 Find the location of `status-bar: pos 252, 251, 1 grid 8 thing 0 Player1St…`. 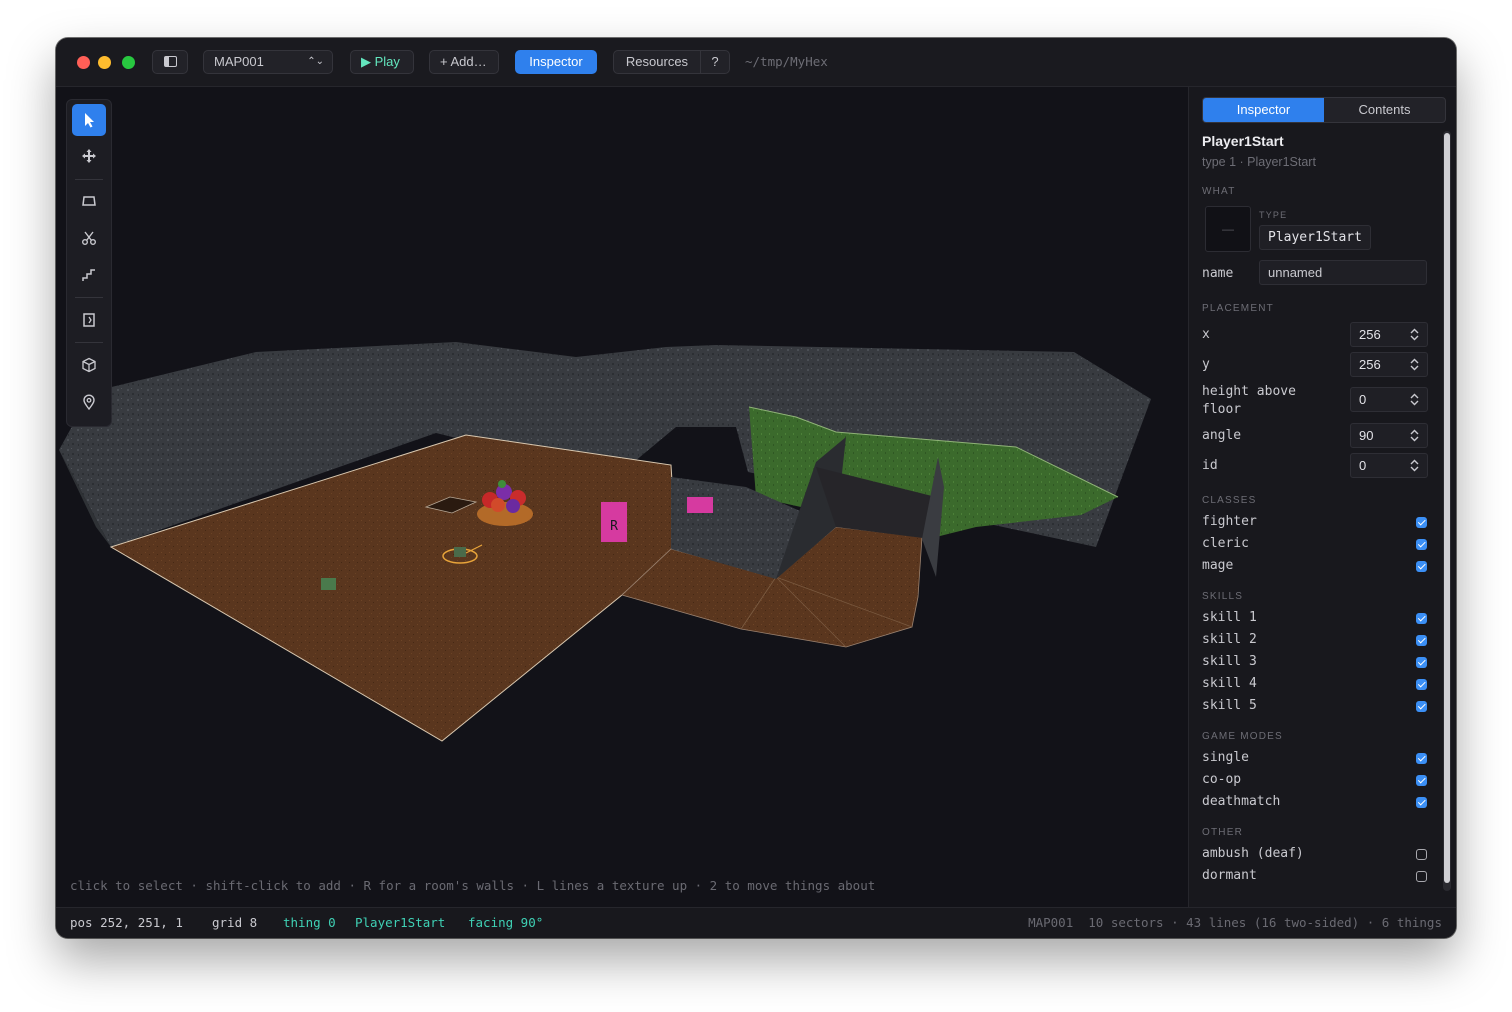

status-bar: pos 252, 251, 1 grid 8 thing 0 Player1St… is located at coordinates (756, 922).